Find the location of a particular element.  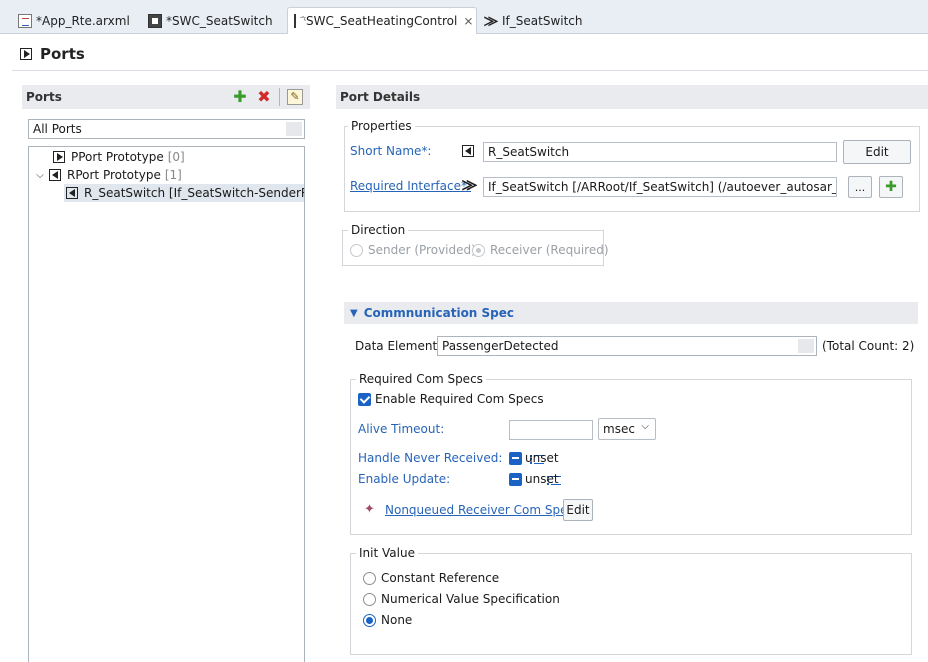

data-elements-total: (Total Count: 2) is located at coordinates (868, 346).